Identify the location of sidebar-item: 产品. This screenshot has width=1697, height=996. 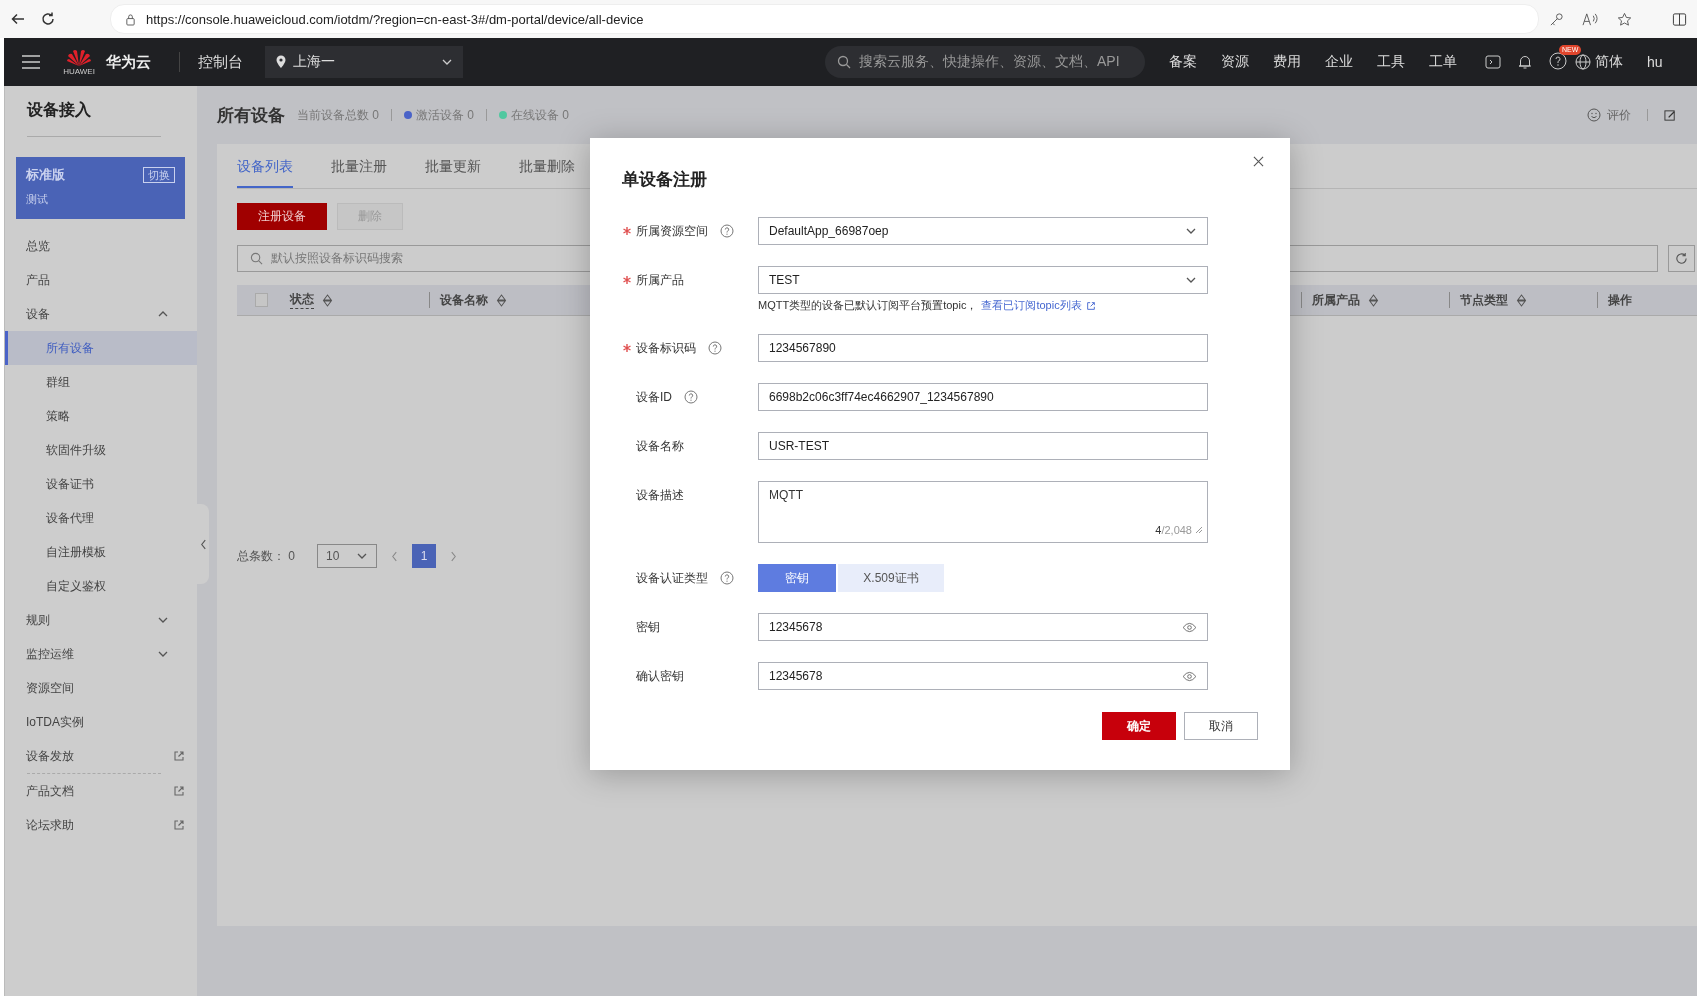
(101, 280).